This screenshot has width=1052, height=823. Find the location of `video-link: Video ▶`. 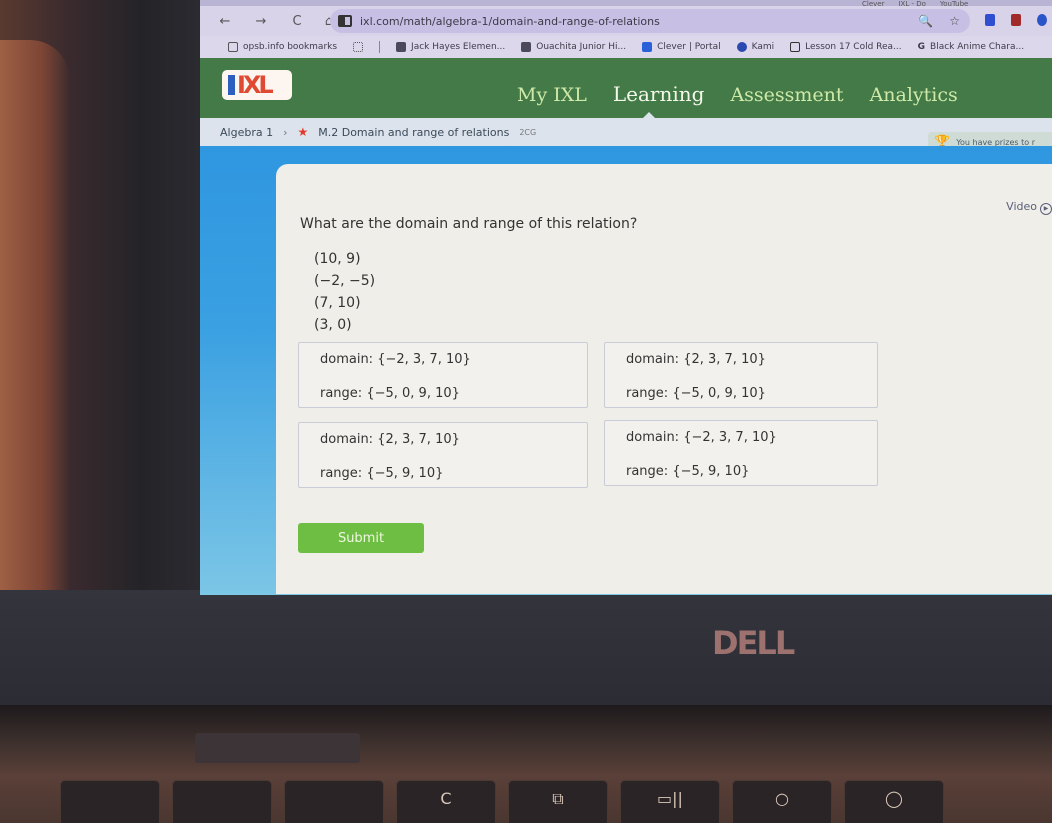

video-link: Video ▶ is located at coordinates (1029, 207).